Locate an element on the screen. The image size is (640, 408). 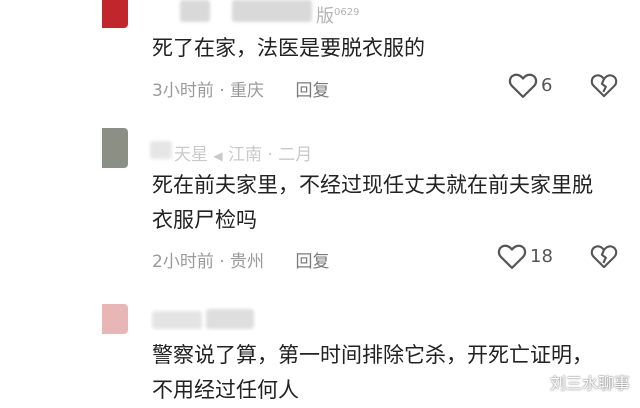
username-fragment: 天星 is located at coordinates (191, 155).